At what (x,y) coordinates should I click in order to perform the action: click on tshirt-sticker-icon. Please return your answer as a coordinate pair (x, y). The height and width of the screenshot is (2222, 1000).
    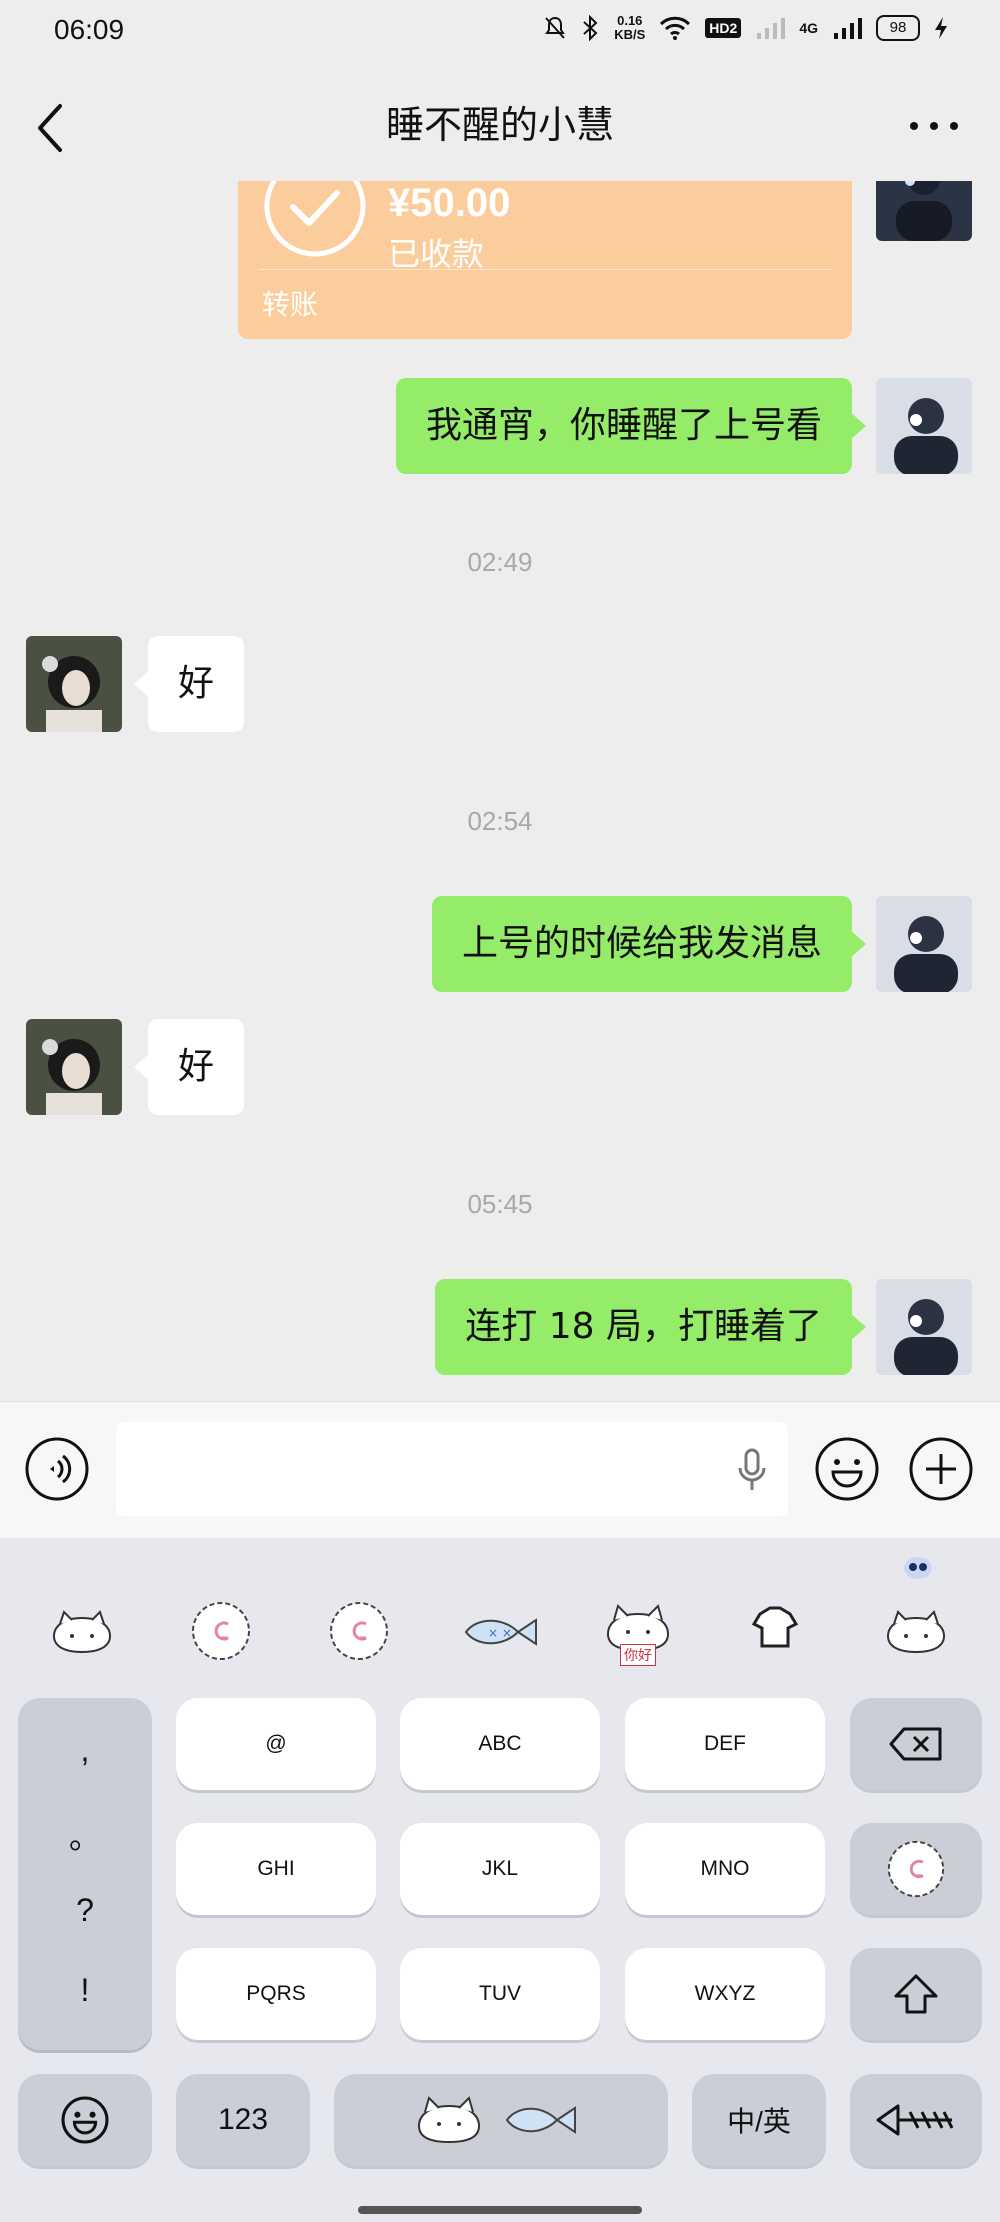
    Looking at the image, I should click on (775, 1627).